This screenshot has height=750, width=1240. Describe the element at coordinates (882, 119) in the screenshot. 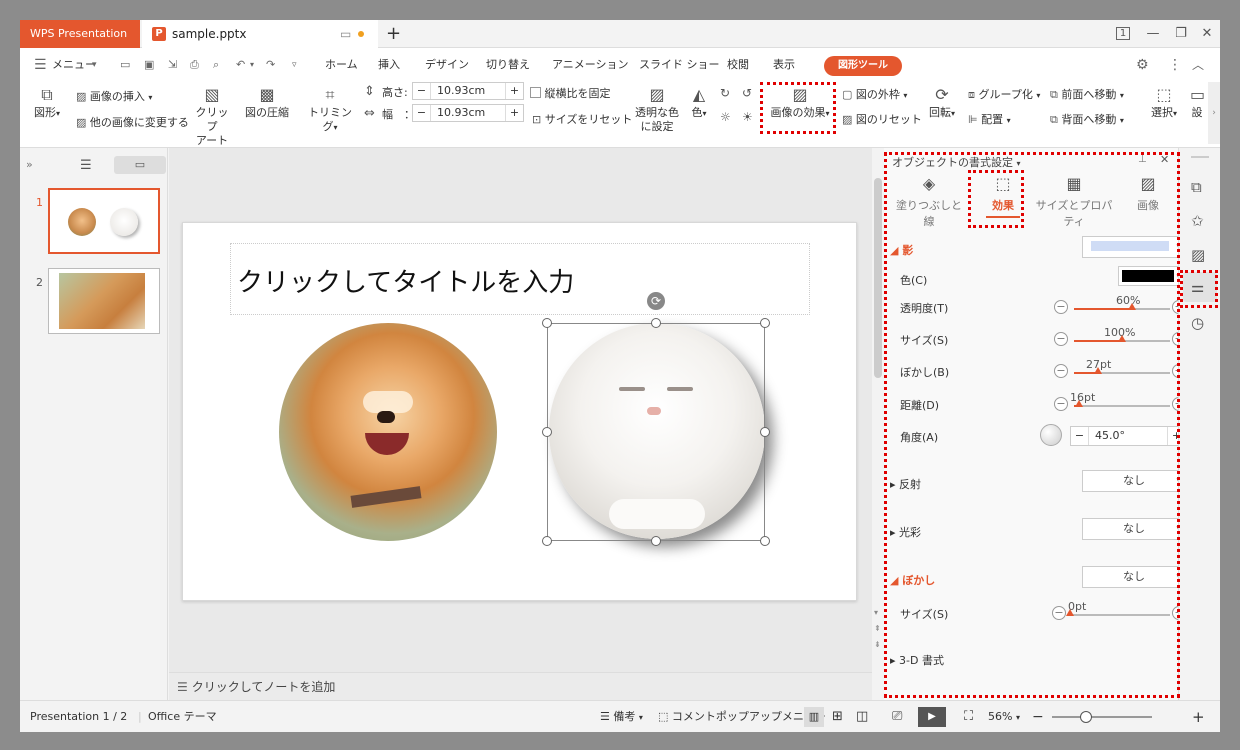

I see `reset-image-button: ▨ 図のリセット` at that location.